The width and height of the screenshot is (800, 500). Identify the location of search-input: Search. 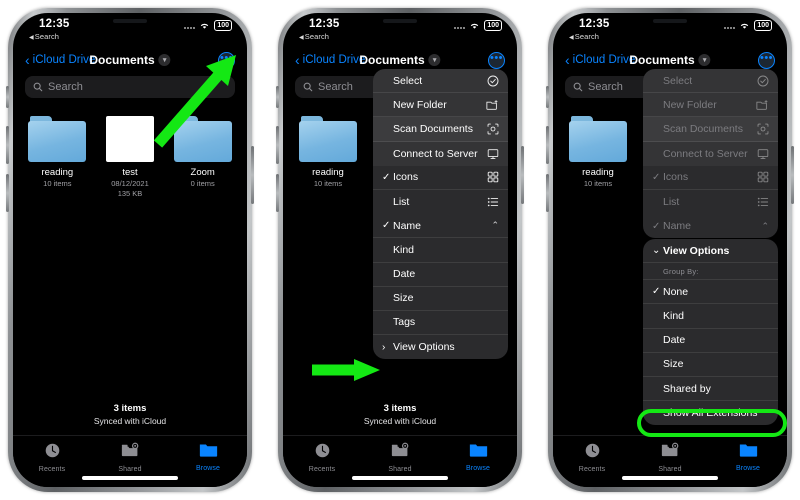
(130, 87).